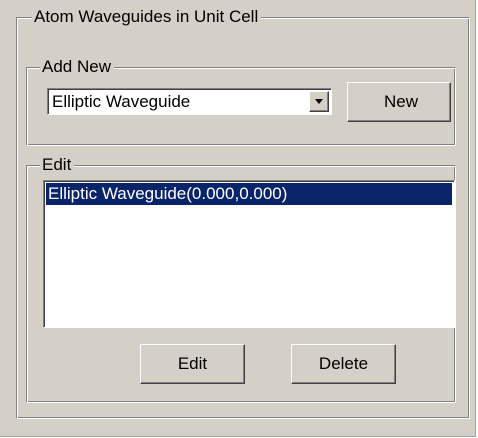 This screenshot has width=478, height=438. I want to click on delete-button: Delete, so click(343, 364).